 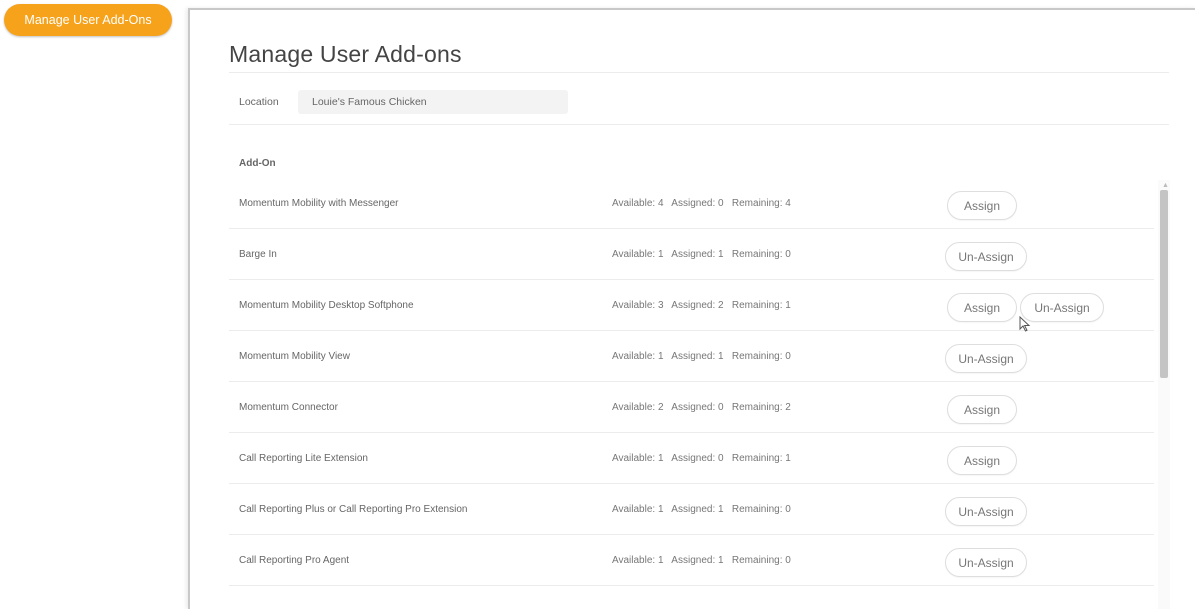 I want to click on location-divider, so click(x=699, y=124).